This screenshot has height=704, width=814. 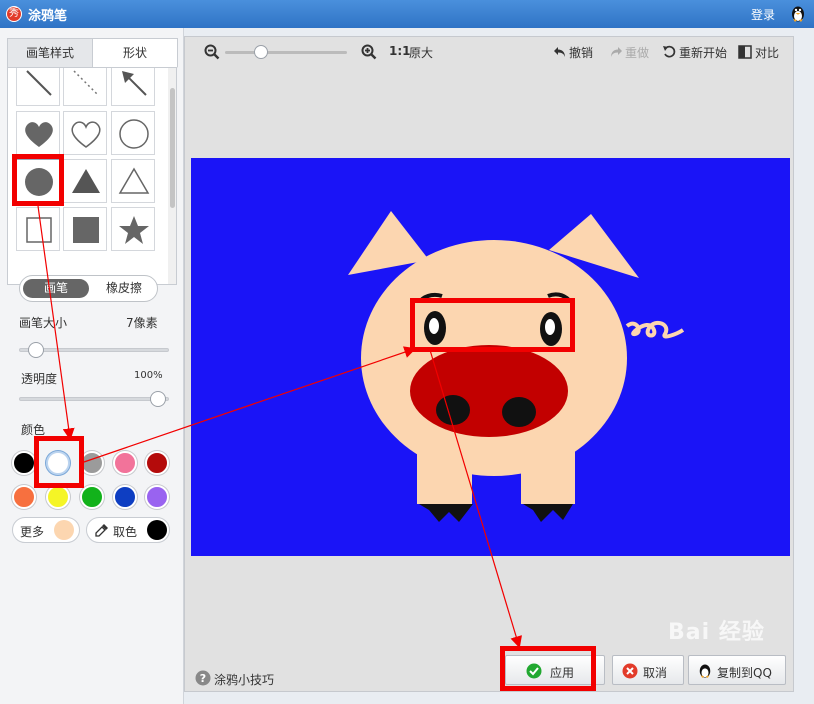 What do you see at coordinates (548, 513) in the screenshot?
I see `pig-right-hoof` at bounding box center [548, 513].